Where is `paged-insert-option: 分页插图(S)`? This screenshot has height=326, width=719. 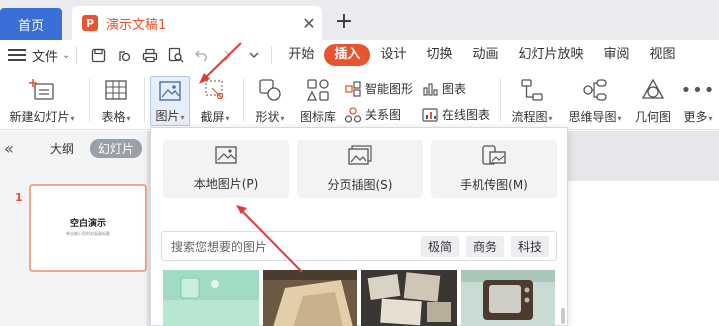 paged-insert-option: 分页插图(S) is located at coordinates (360, 169).